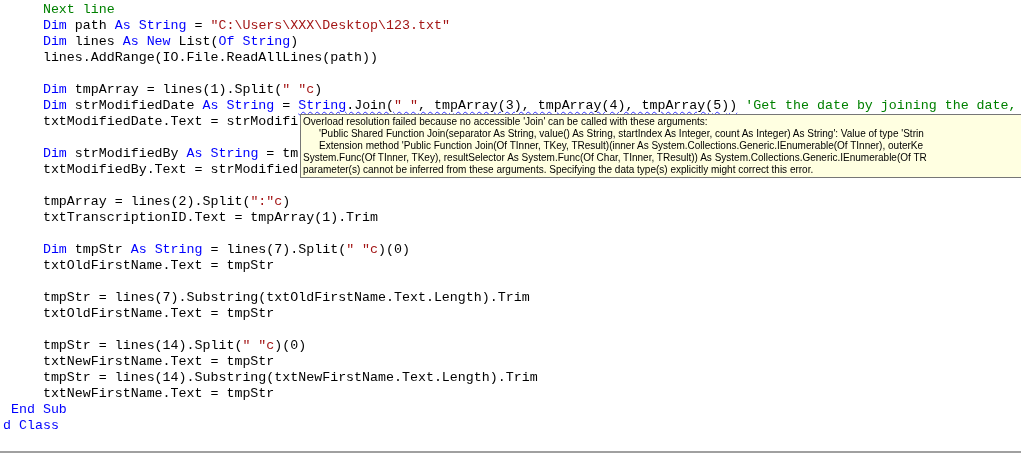 Image resolution: width=1021 pixels, height=456 pixels. Describe the element at coordinates (210, 58) in the screenshot. I see `code-line: lines.AddRange(IO.File.ReadAllLines(path))` at that location.